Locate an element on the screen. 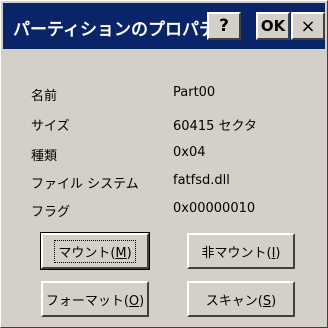  mount-button: マウント(M) is located at coordinates (95, 251).